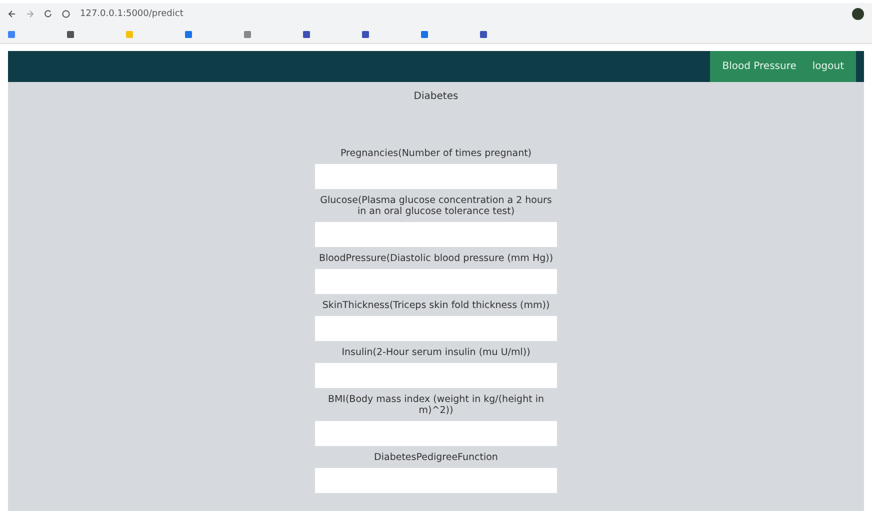  Describe the element at coordinates (132, 14) in the screenshot. I see `address-bar: 127.0.0.1:5000/predict` at that location.